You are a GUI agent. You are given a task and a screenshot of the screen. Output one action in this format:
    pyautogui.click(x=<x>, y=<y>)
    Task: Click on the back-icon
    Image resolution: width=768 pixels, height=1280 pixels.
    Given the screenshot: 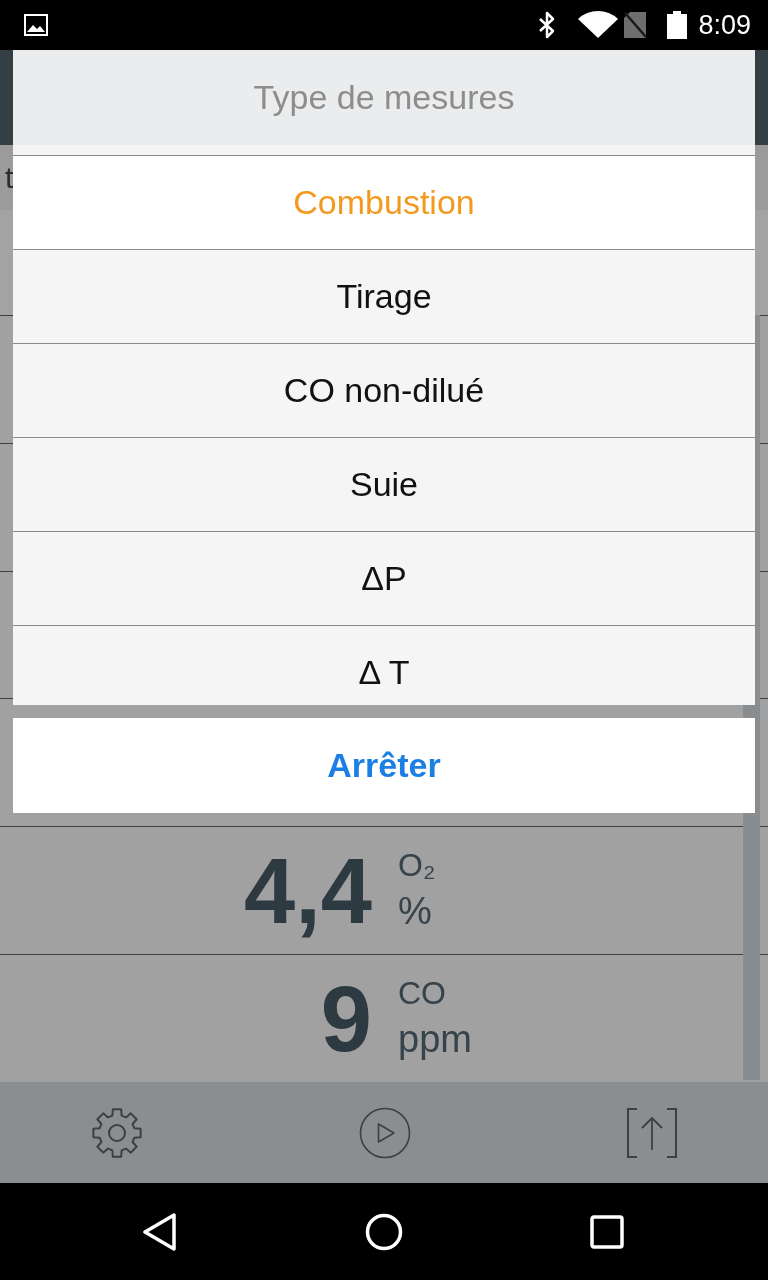 What is the action you would take?
    pyautogui.click(x=160, y=1231)
    